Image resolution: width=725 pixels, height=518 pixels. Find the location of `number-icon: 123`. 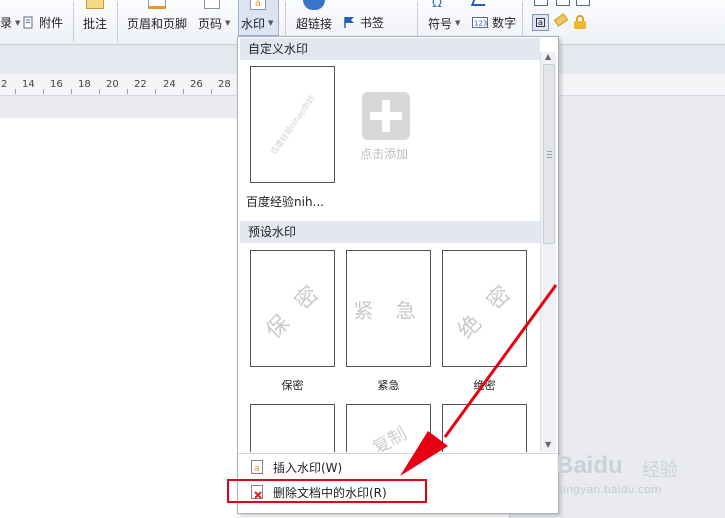

number-icon: 123 is located at coordinates (480, 22).